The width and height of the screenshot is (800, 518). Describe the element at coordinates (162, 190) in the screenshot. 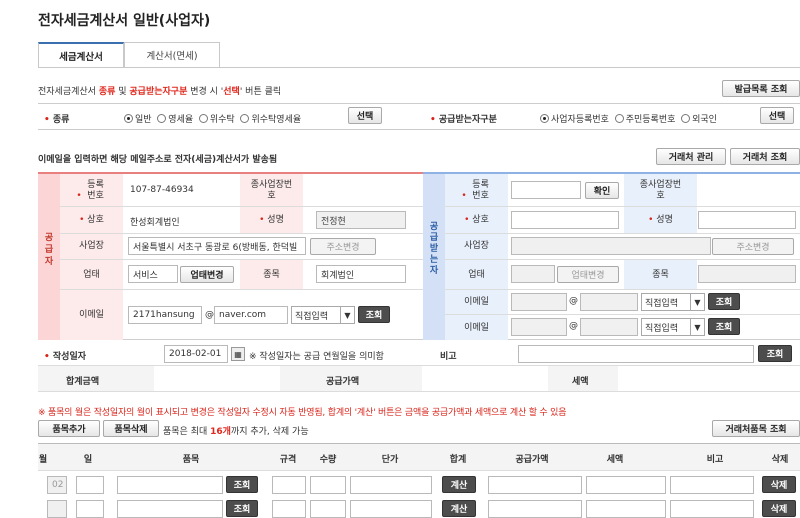

I see `supplier-reg-no: 107-87-46934` at that location.